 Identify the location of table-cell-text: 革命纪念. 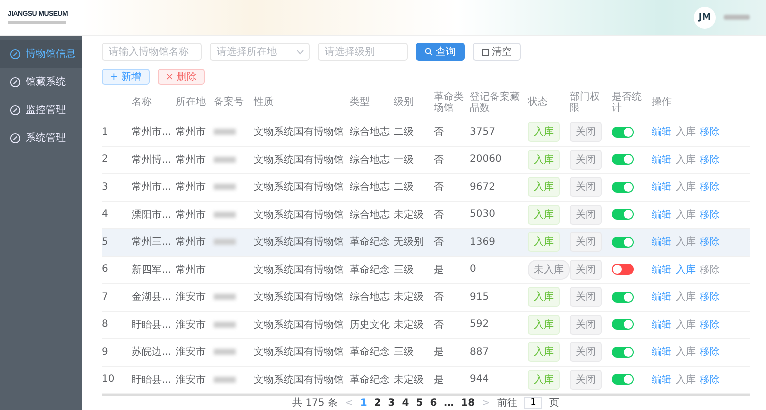
(370, 353).